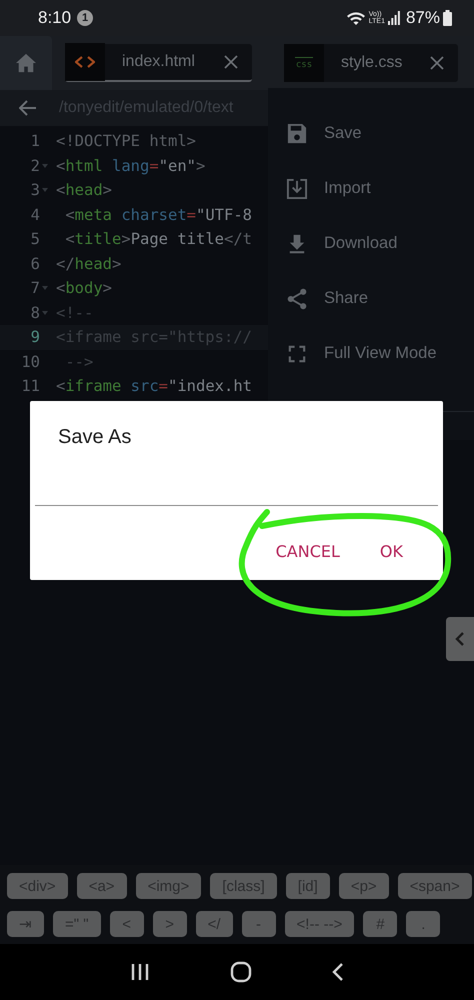  What do you see at coordinates (338, 972) in the screenshot?
I see `back-icon` at bounding box center [338, 972].